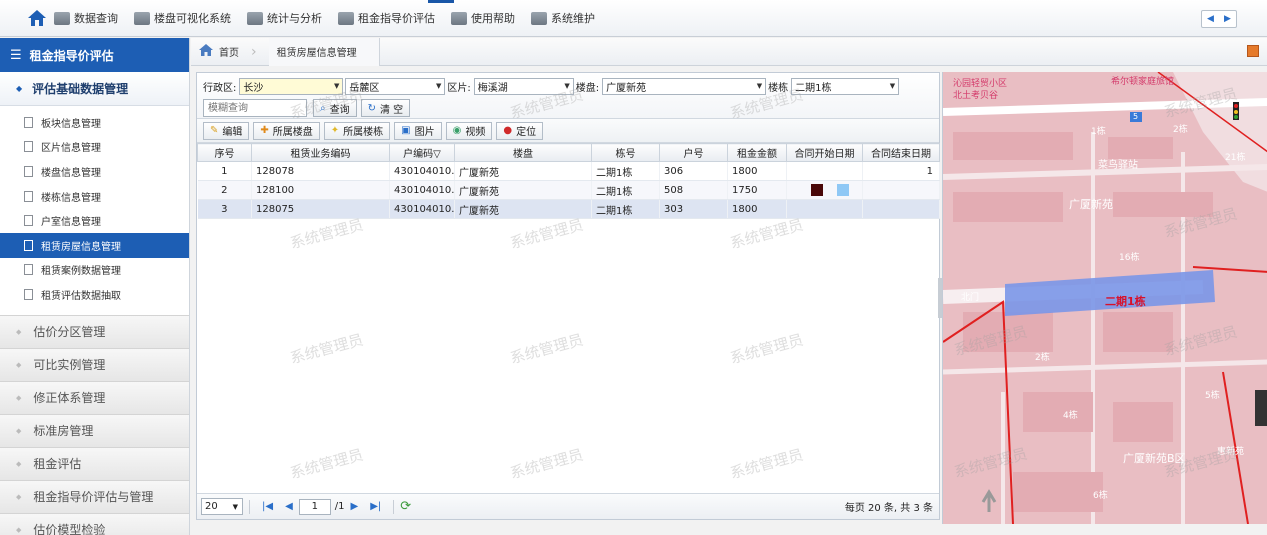 Image resolution: width=1267 pixels, height=535 pixels. Describe the element at coordinates (568, 209) in the screenshot. I see `table-row-selected: 3 128075 430104010... 广厦新苑 二期1栋 303 1800` at that location.